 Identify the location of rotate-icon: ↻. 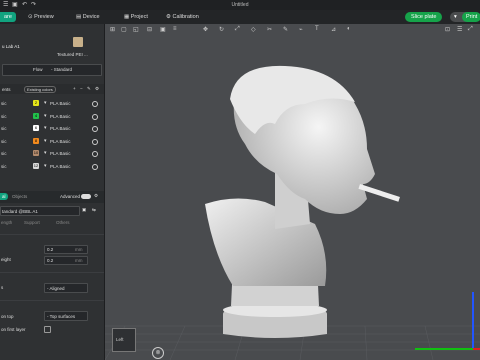
(221, 29).